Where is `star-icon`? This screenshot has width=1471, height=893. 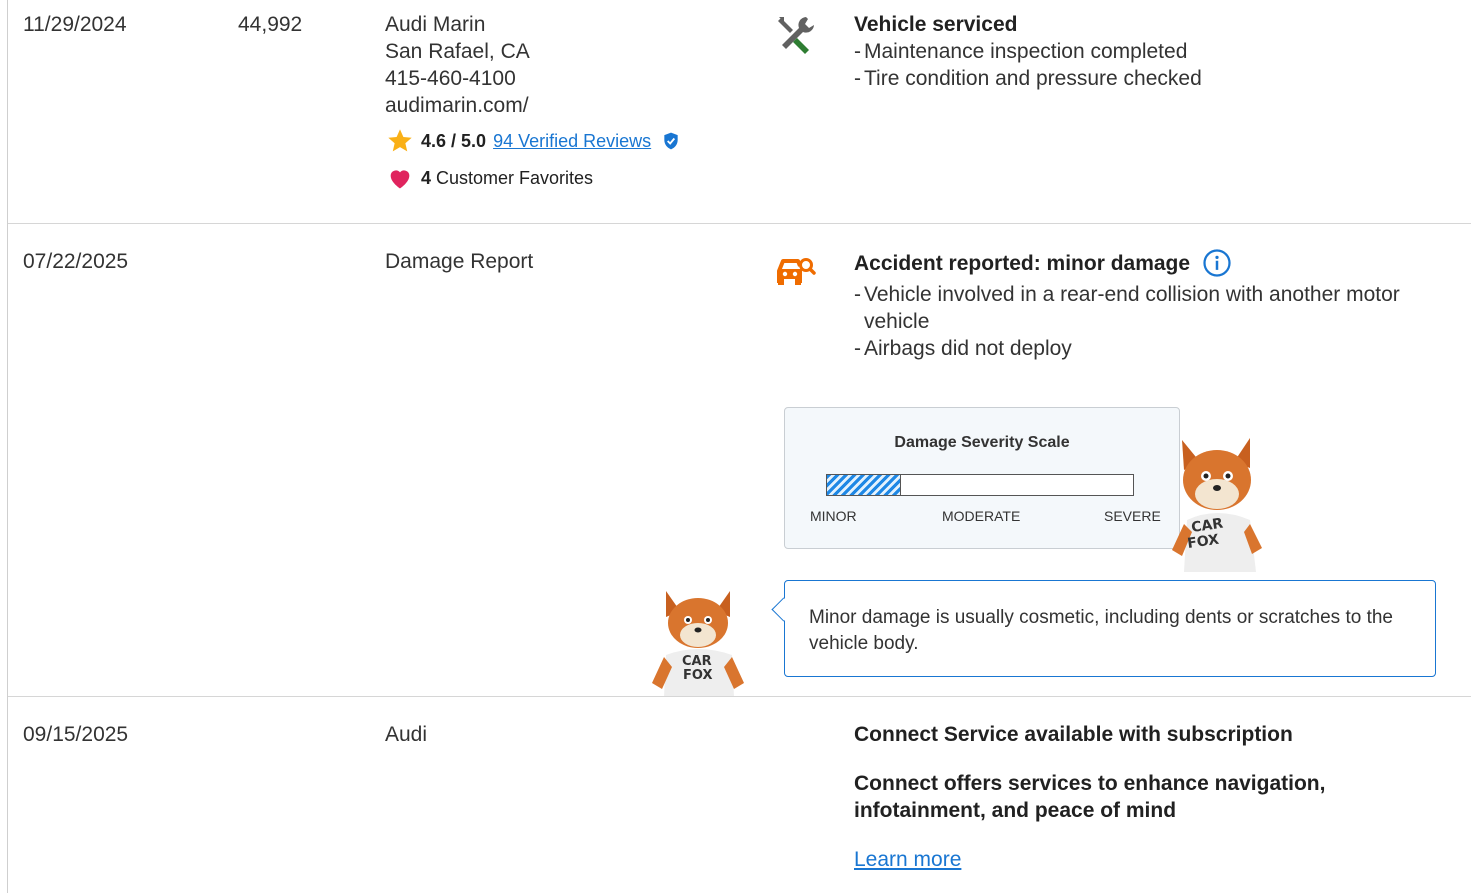
star-icon is located at coordinates (400, 140).